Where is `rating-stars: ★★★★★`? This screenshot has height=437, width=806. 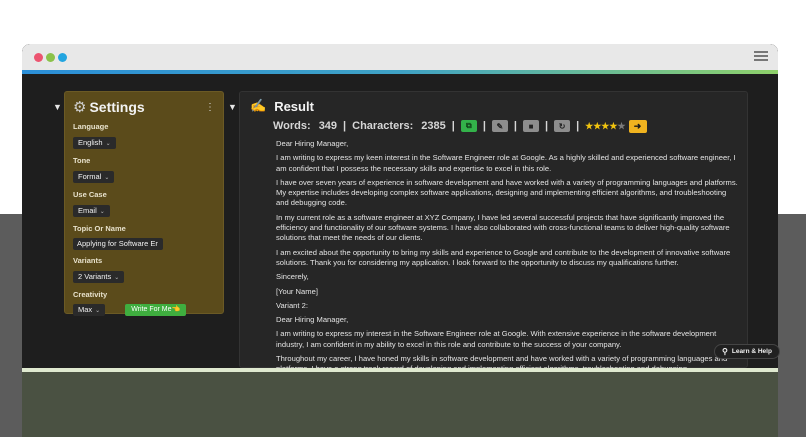 rating-stars: ★★★★★ is located at coordinates (605, 126).